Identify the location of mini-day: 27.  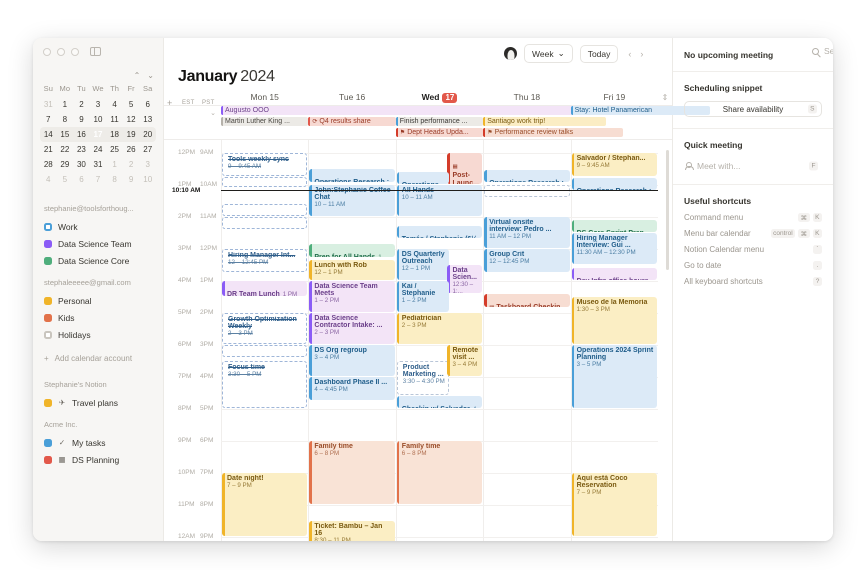
(147, 149).